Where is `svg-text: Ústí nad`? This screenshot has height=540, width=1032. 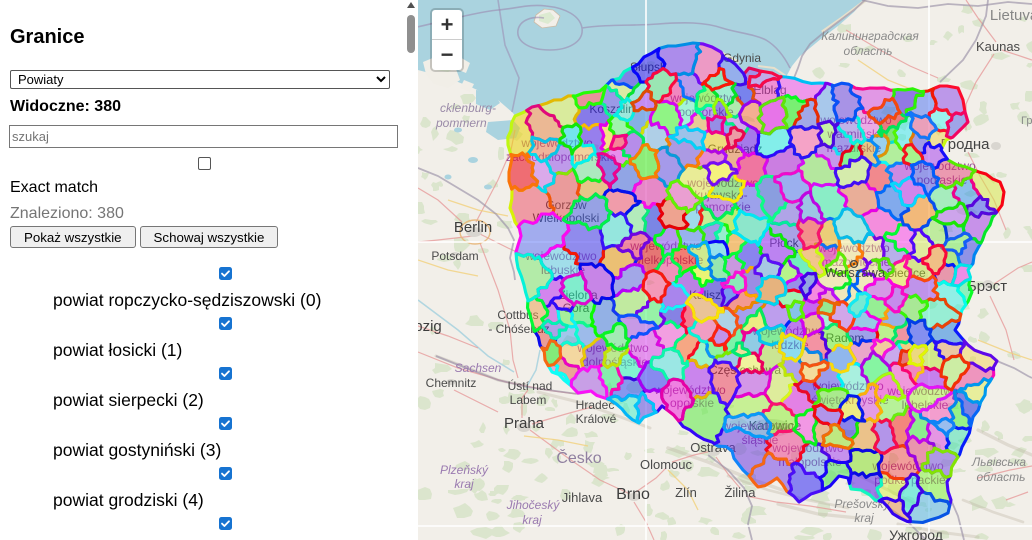 svg-text: Ústí nad is located at coordinates (530, 385).